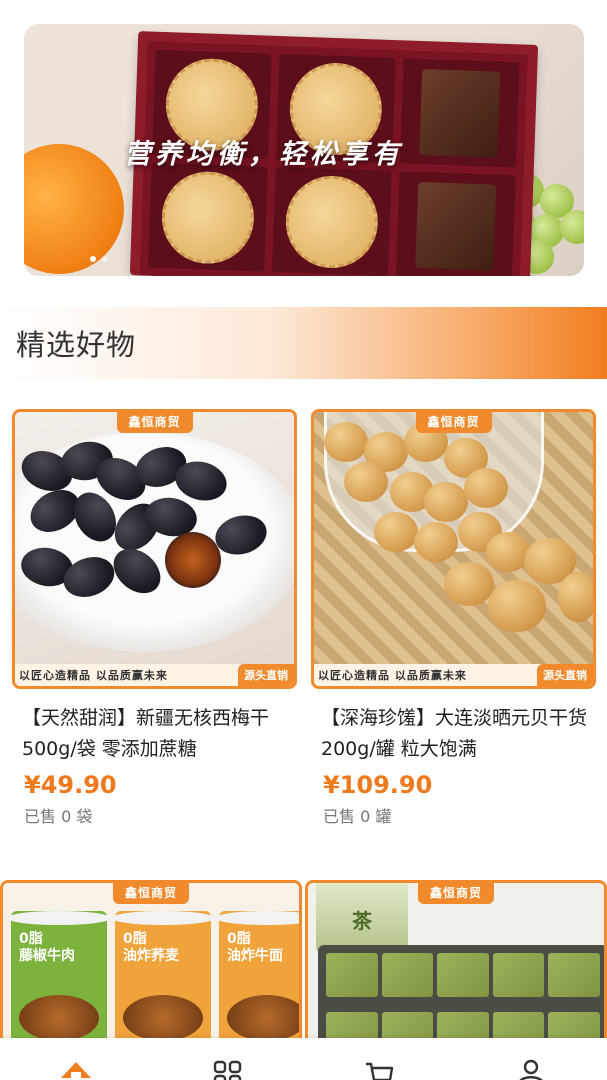 Image resolution: width=607 pixels, height=1080 pixels. I want to click on product-card: 茶 鑫恒商贸, so click(456, 965).